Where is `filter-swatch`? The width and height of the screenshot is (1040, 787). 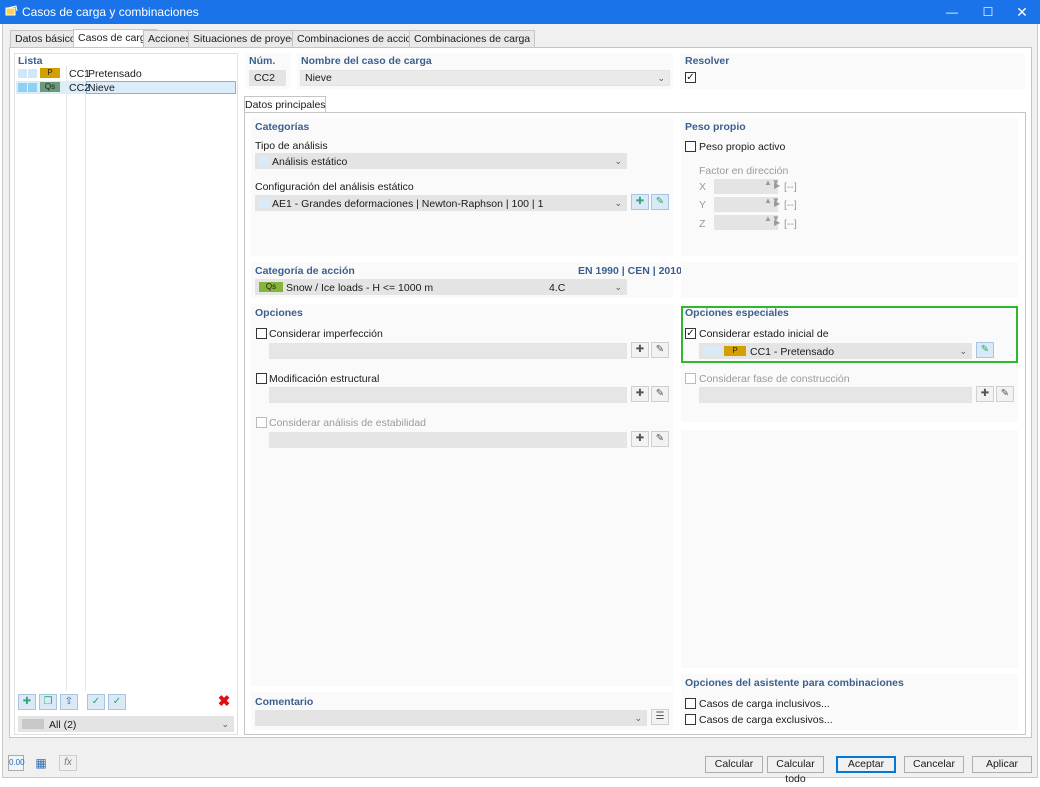
filter-swatch is located at coordinates (33, 724).